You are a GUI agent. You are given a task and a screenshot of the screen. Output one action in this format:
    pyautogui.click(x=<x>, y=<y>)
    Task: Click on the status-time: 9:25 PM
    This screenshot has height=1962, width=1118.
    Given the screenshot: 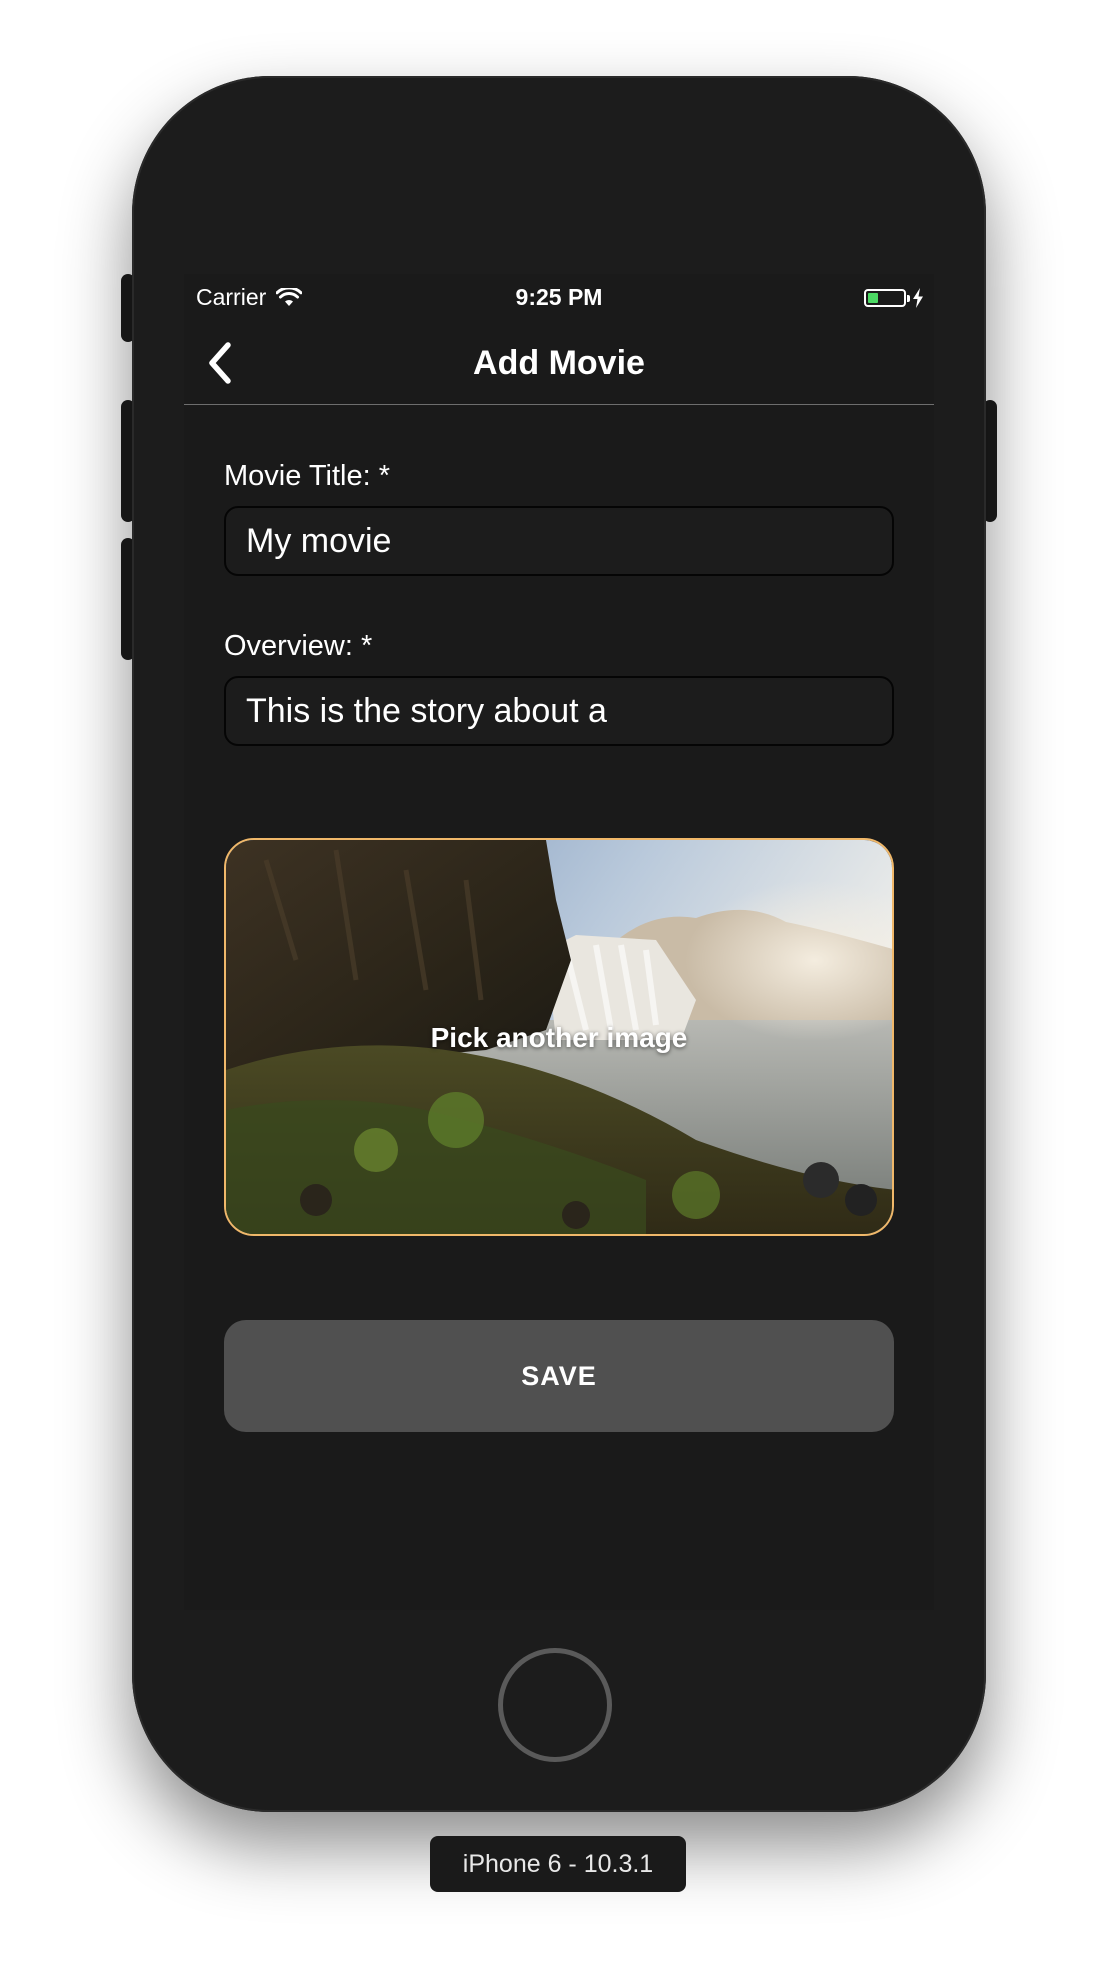 What is the action you would take?
    pyautogui.click(x=559, y=297)
    